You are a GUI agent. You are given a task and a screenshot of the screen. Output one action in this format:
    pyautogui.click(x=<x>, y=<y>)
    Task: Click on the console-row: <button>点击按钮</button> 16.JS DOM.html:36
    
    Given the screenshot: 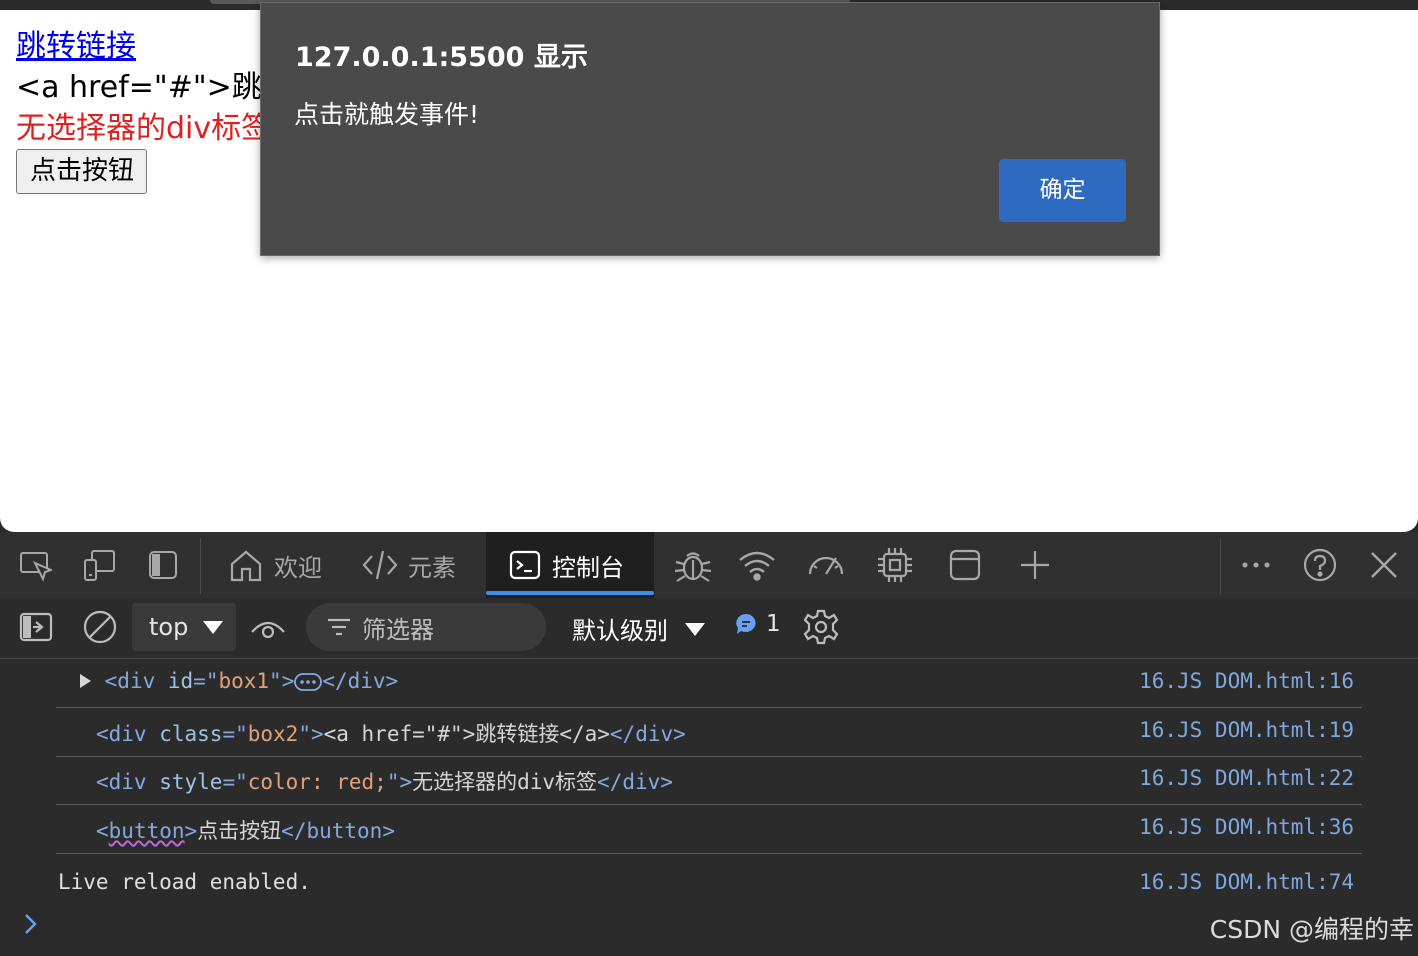 What is the action you would take?
    pyautogui.click(x=709, y=829)
    